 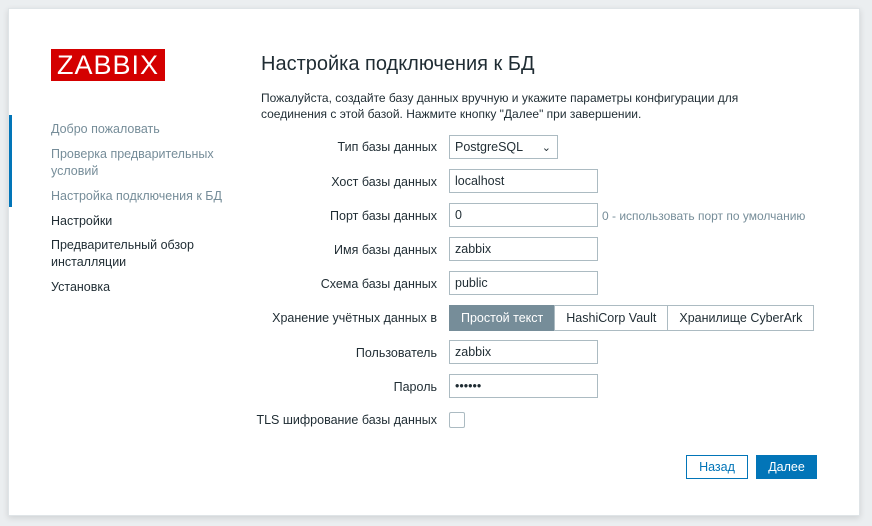 I want to click on db-schema-label: Схема базы данных, so click(x=378, y=284).